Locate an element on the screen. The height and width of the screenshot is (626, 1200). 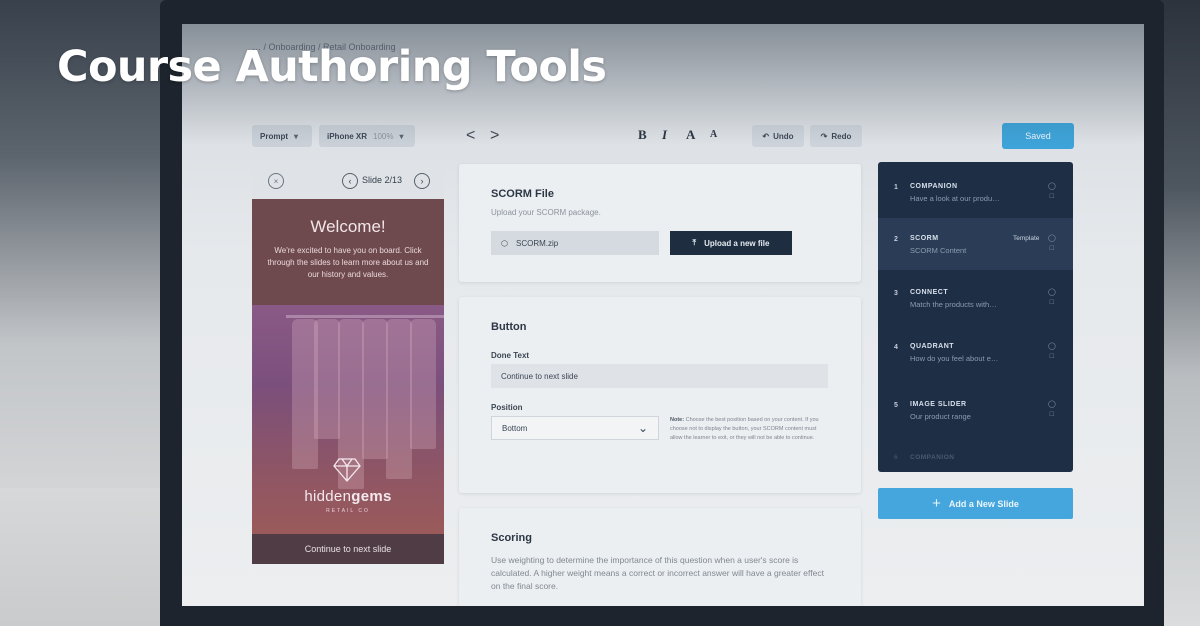
device-select: iPhone XR 100% ▾ is located at coordinates (367, 136).